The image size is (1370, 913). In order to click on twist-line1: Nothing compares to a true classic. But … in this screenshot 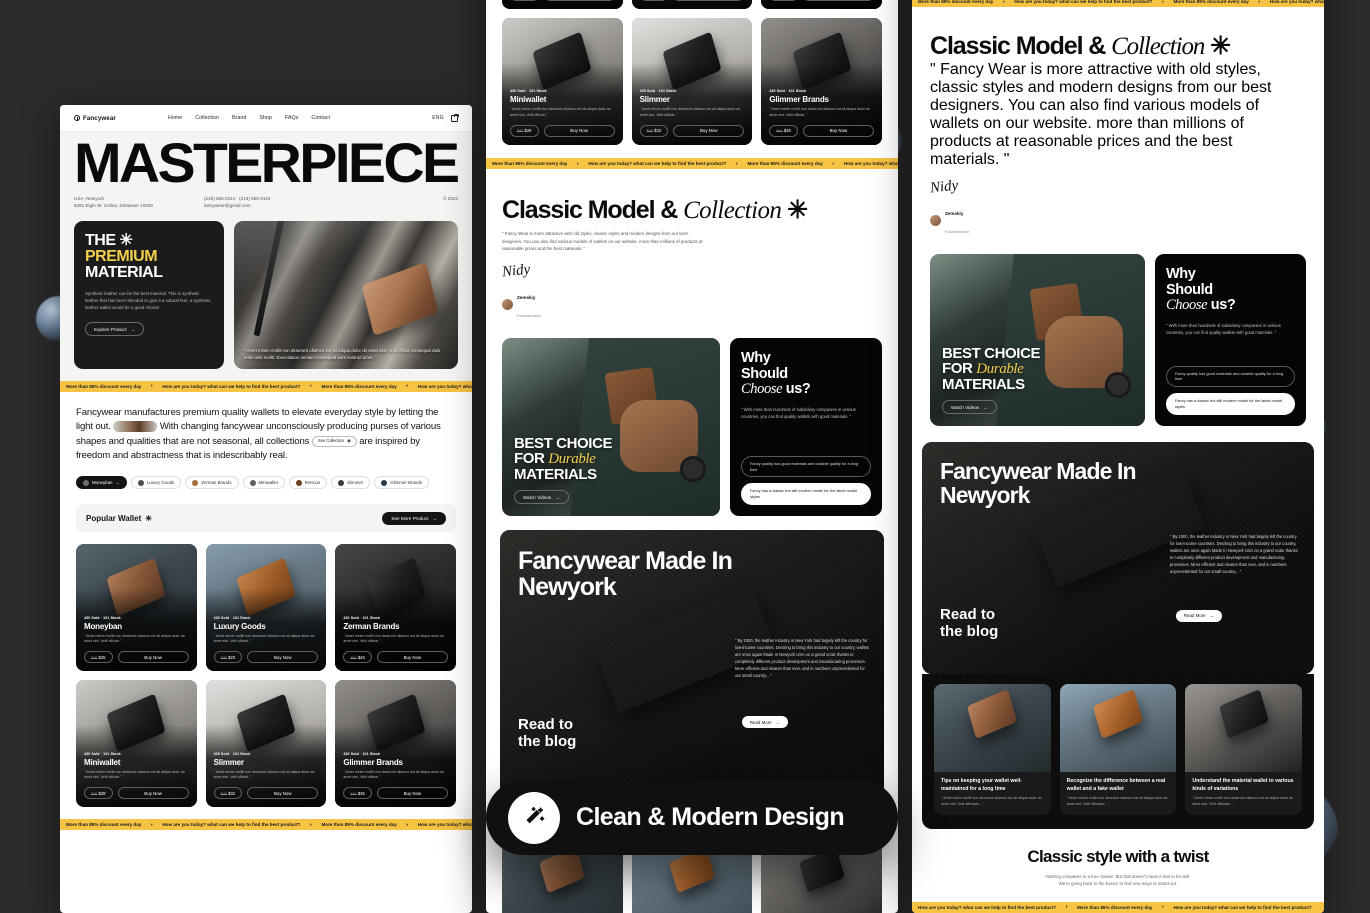, I will do `click(1118, 876)`.